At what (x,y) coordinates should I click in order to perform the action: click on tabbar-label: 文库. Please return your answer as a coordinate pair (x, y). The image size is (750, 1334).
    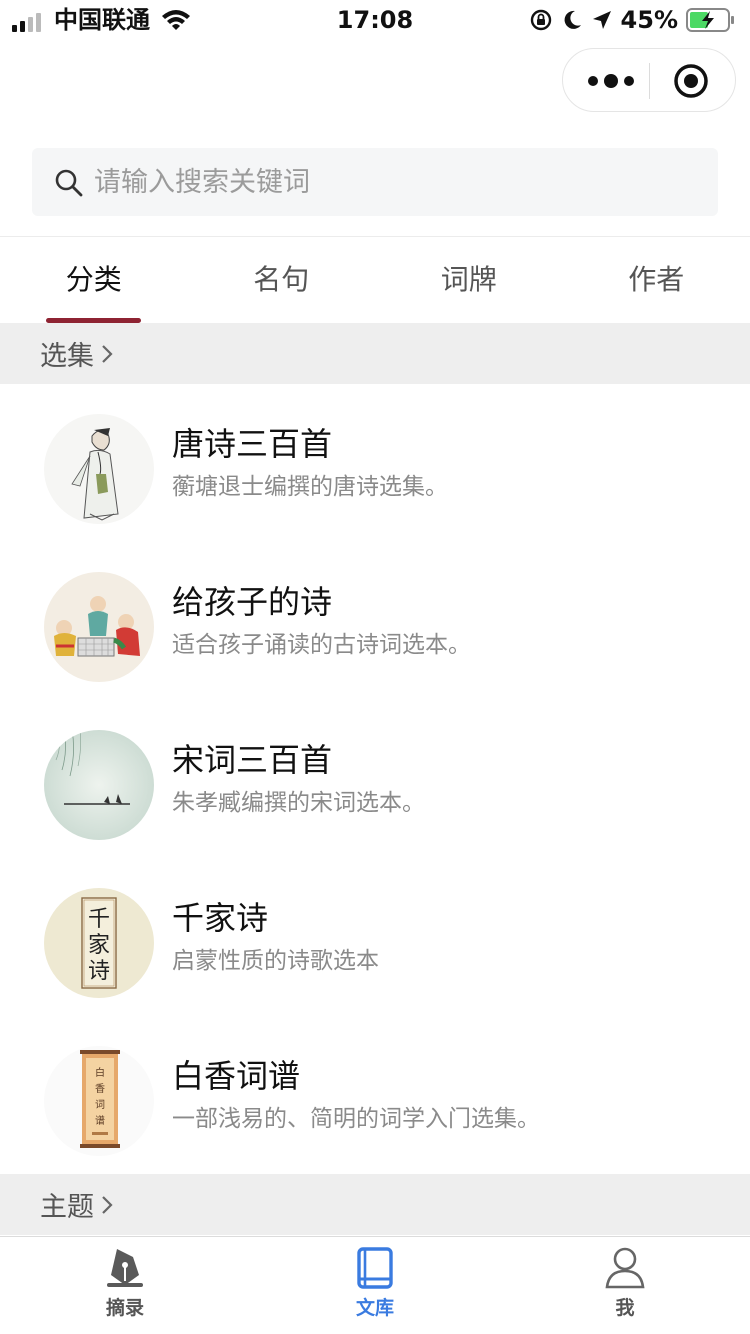
    Looking at the image, I should click on (374, 1308).